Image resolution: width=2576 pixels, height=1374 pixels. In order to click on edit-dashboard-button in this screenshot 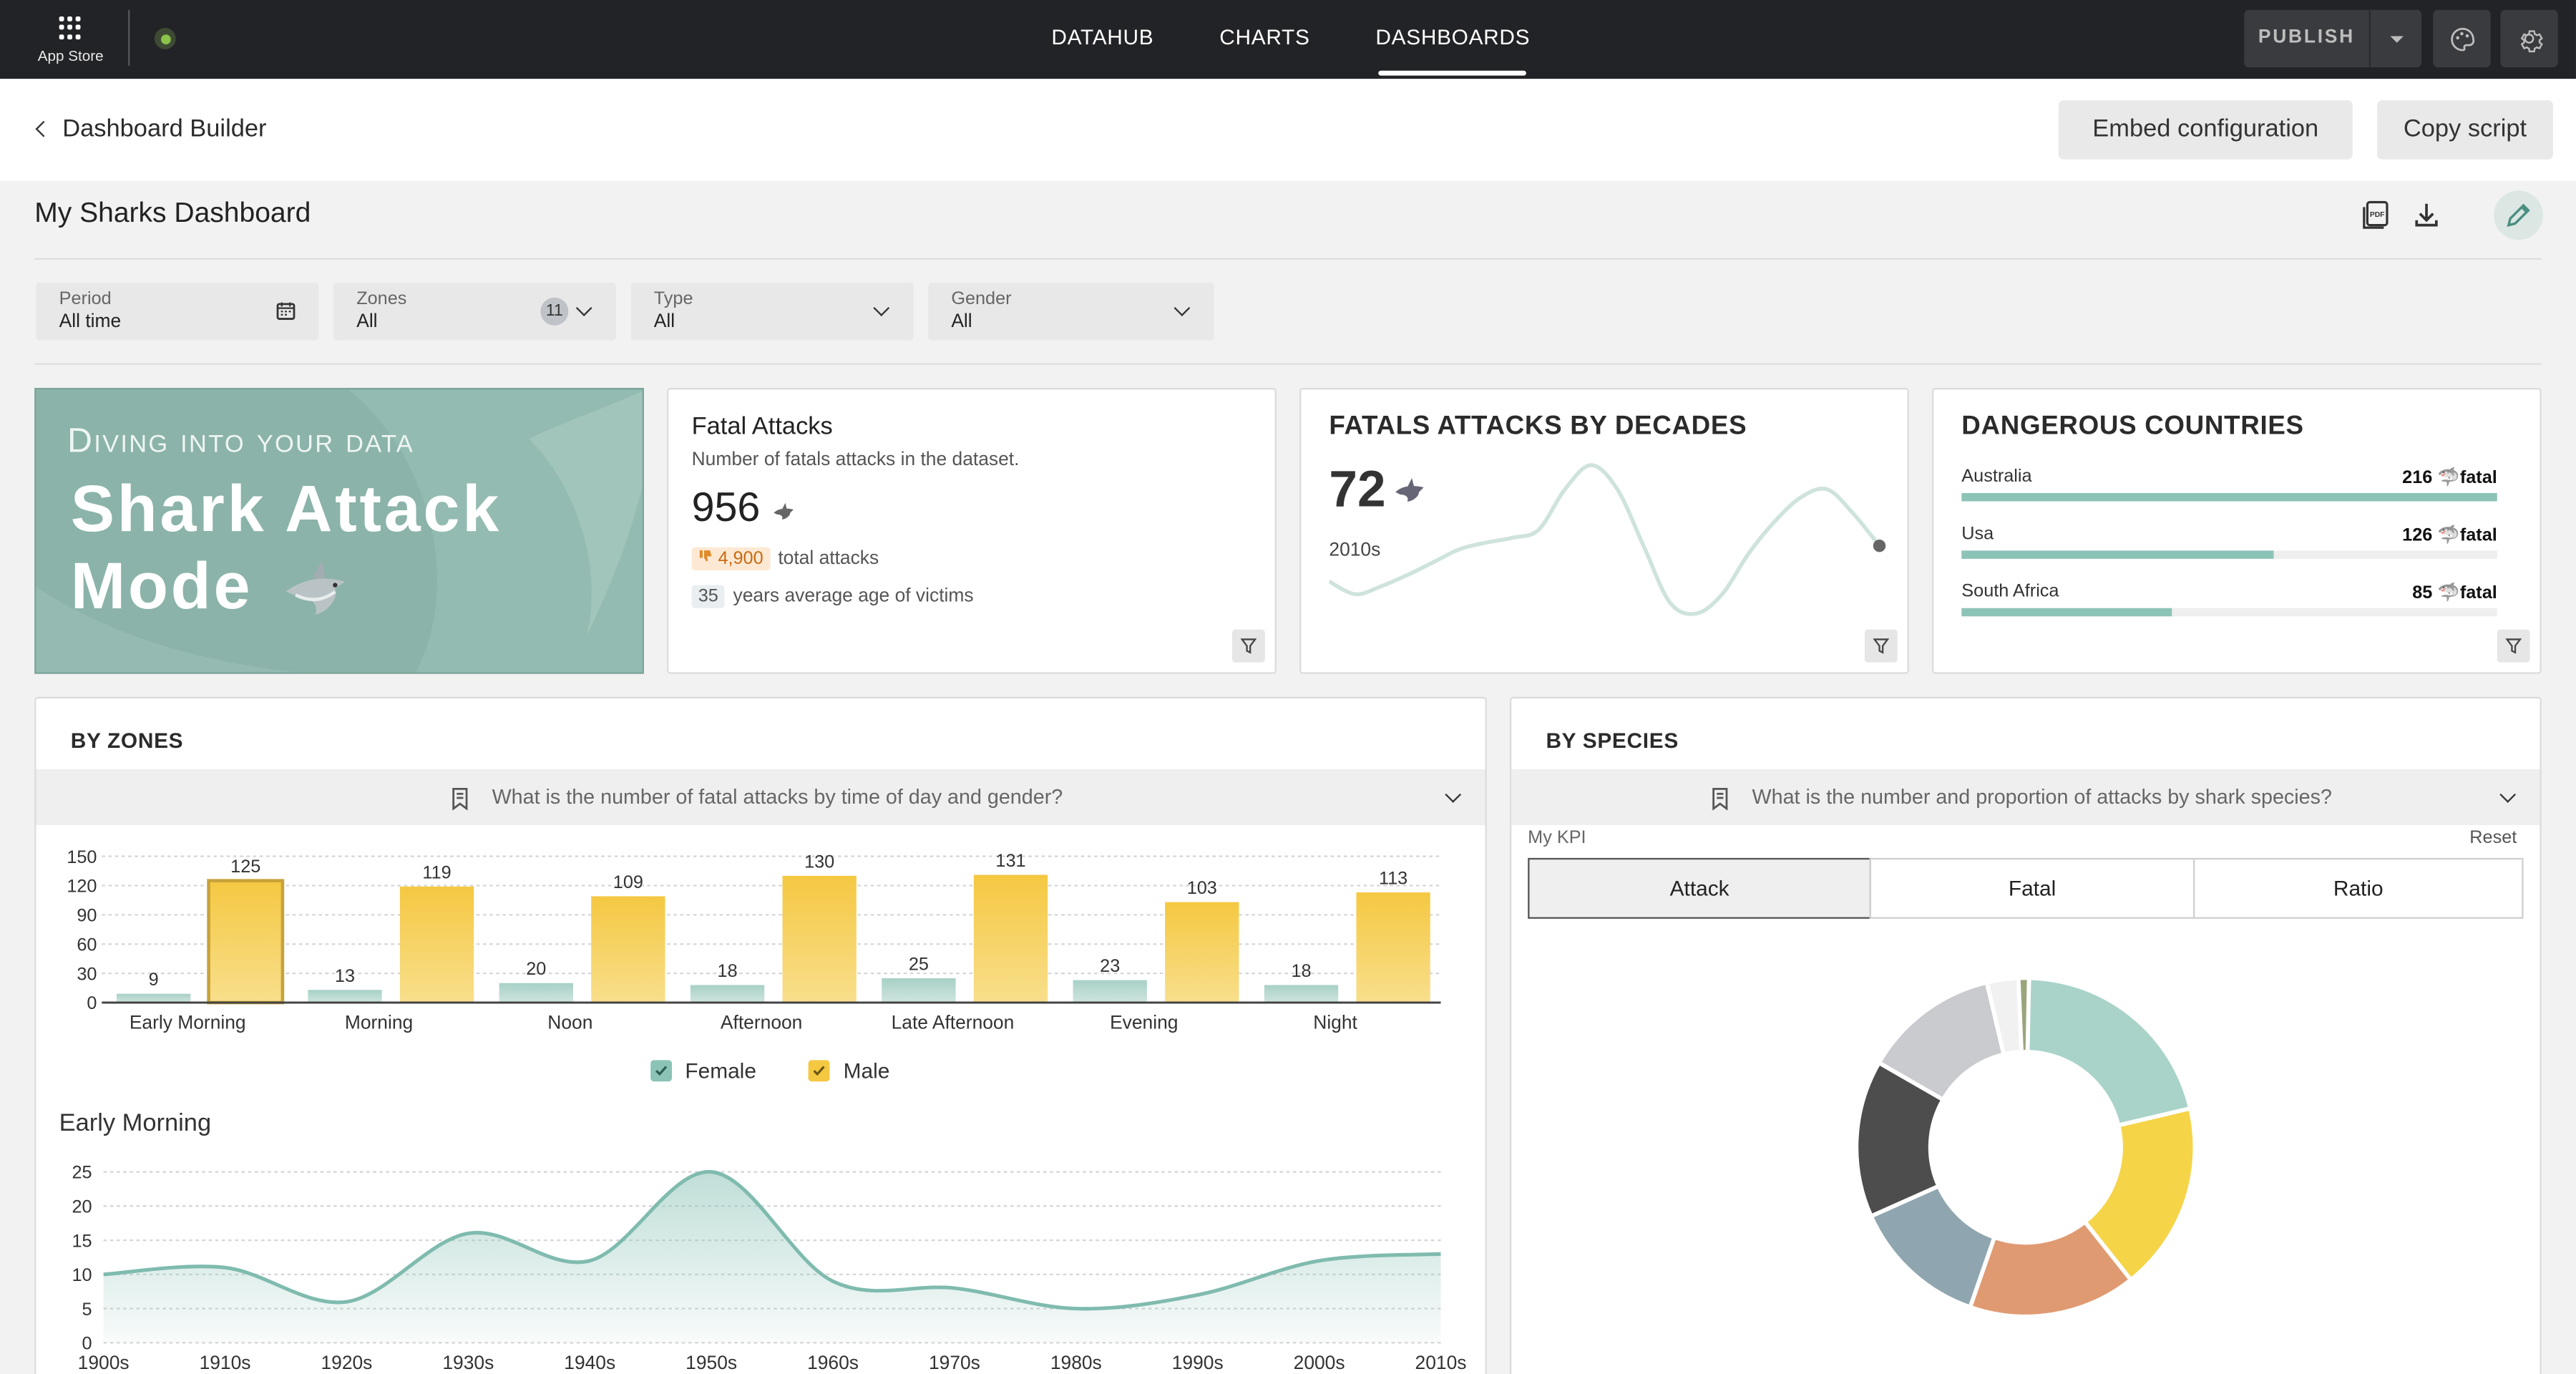, I will do `click(2519, 215)`.